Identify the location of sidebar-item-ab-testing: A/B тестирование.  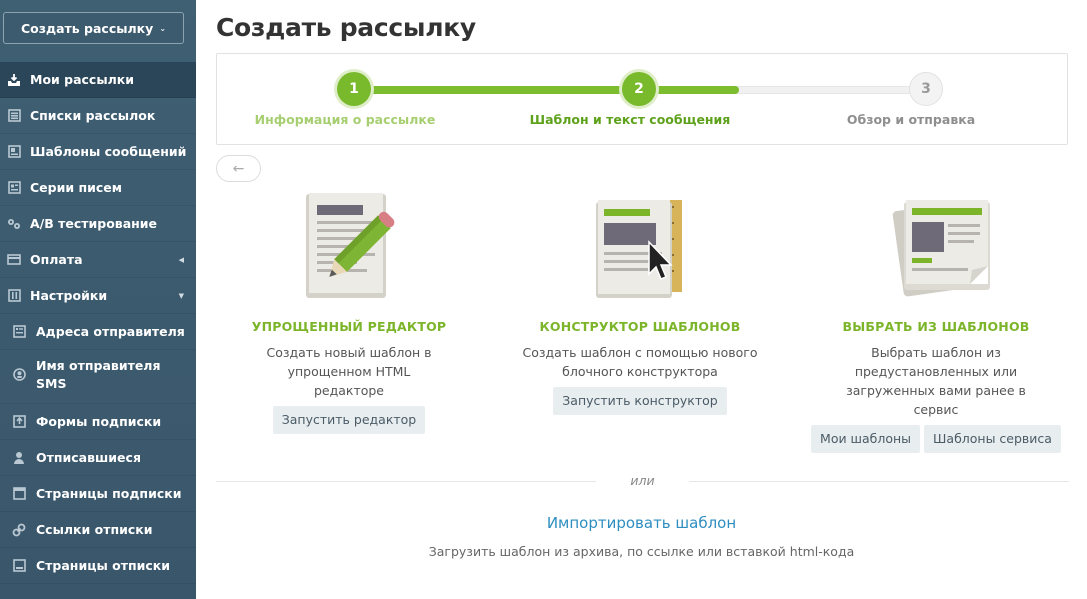
(98, 224).